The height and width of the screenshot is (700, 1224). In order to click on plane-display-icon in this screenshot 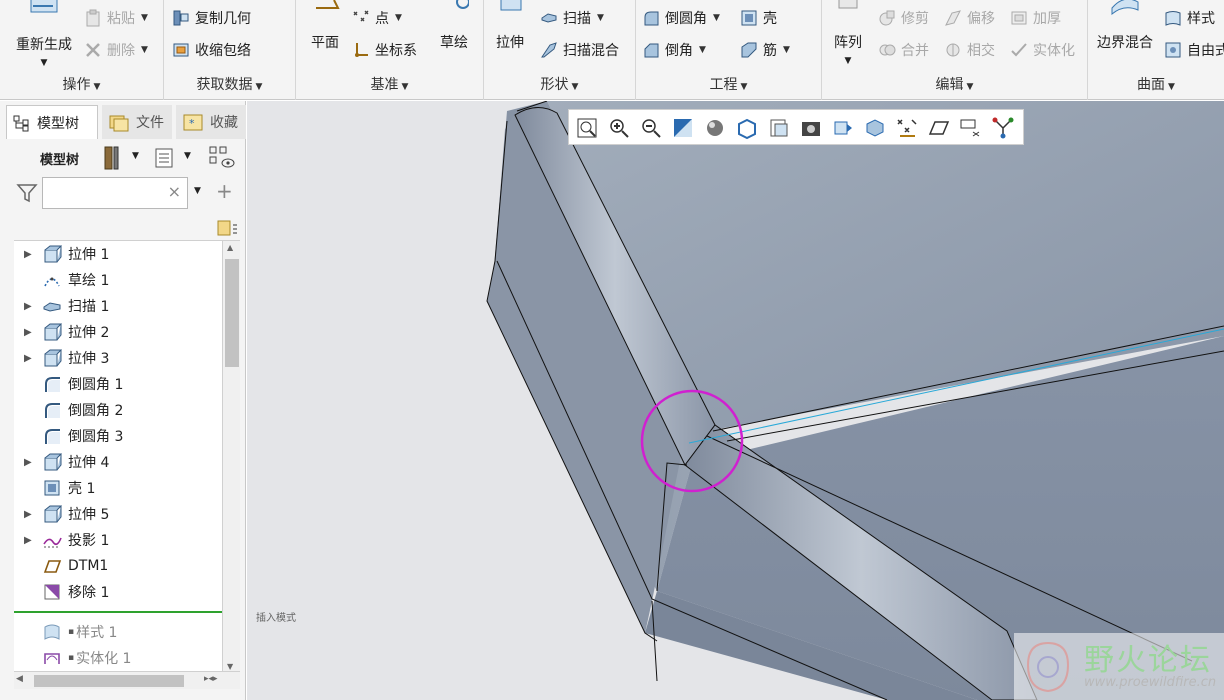, I will do `click(939, 128)`.